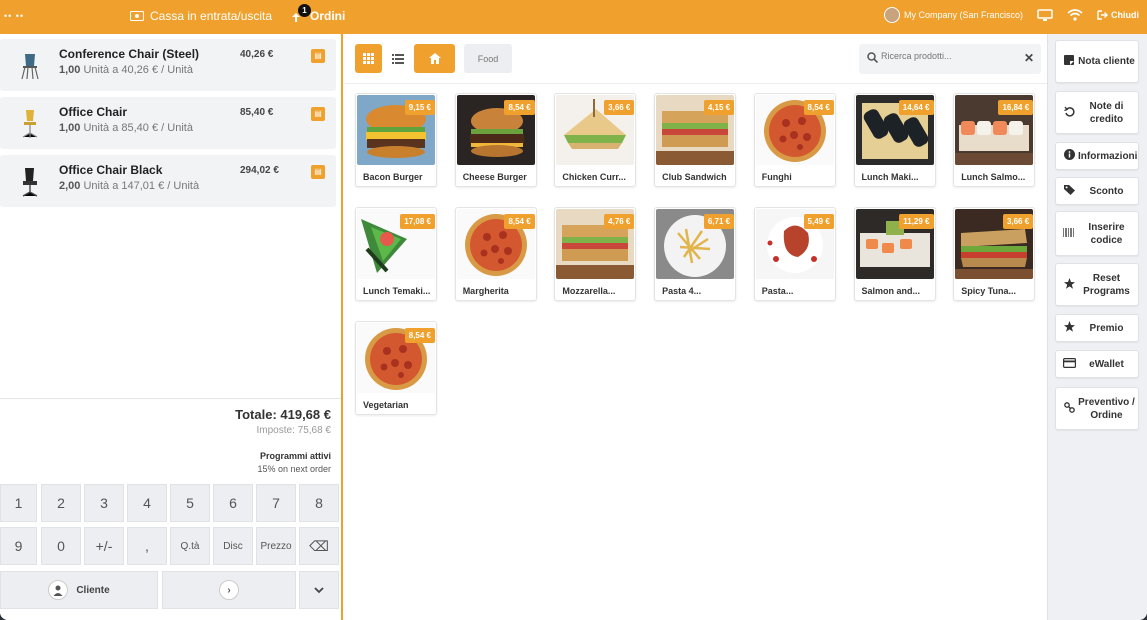  I want to click on action-sconto-button: Sconto, so click(1097, 191).